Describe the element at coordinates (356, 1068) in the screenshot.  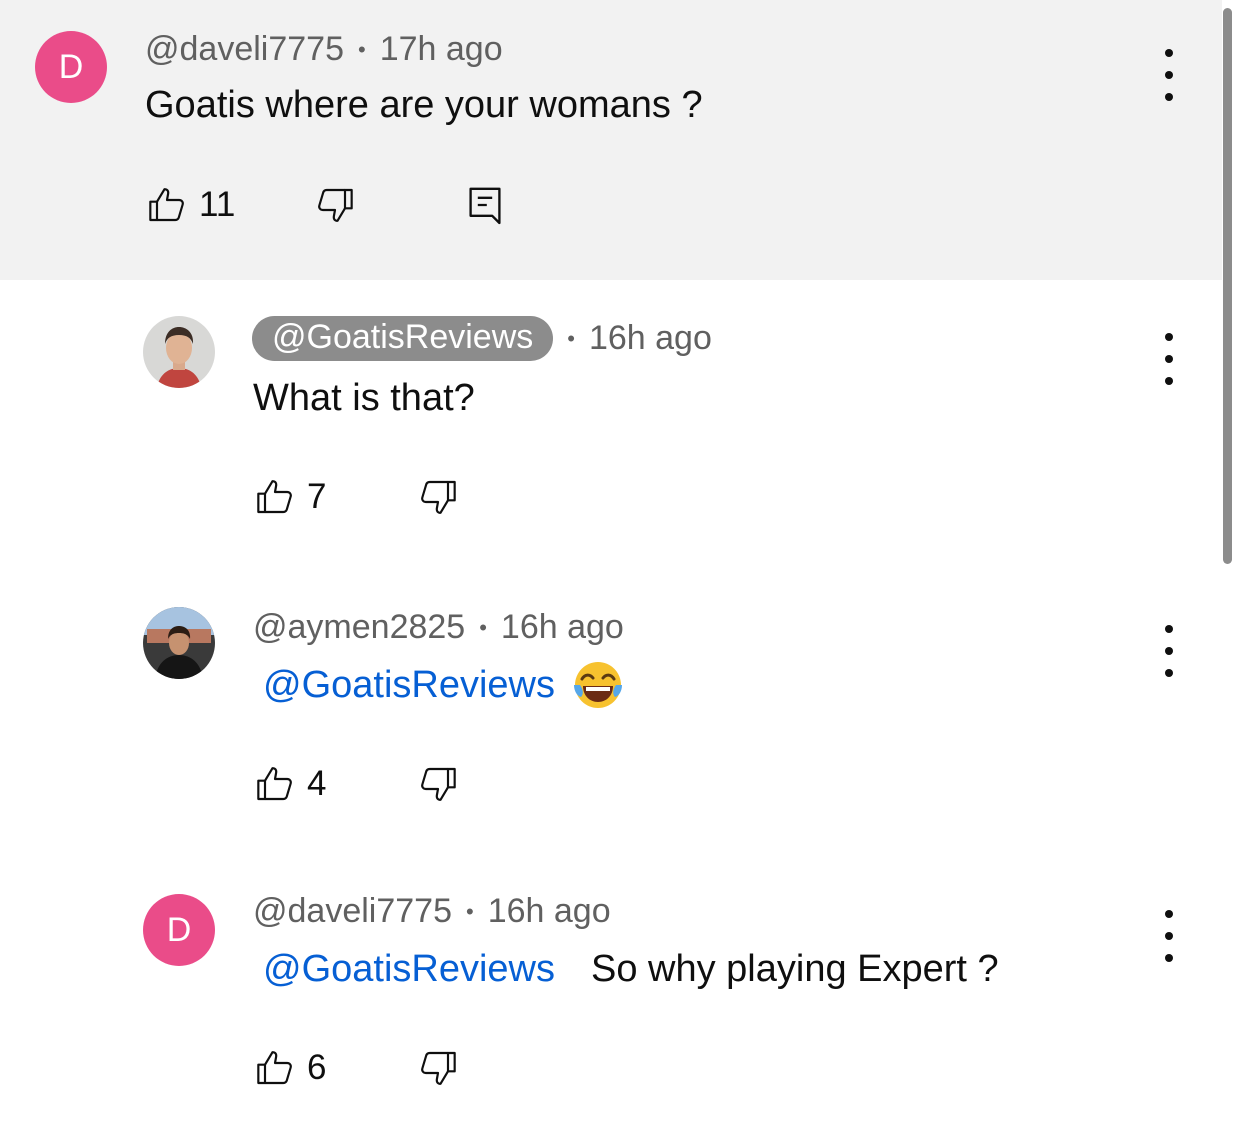
I see `comment-actions: 6` at that location.